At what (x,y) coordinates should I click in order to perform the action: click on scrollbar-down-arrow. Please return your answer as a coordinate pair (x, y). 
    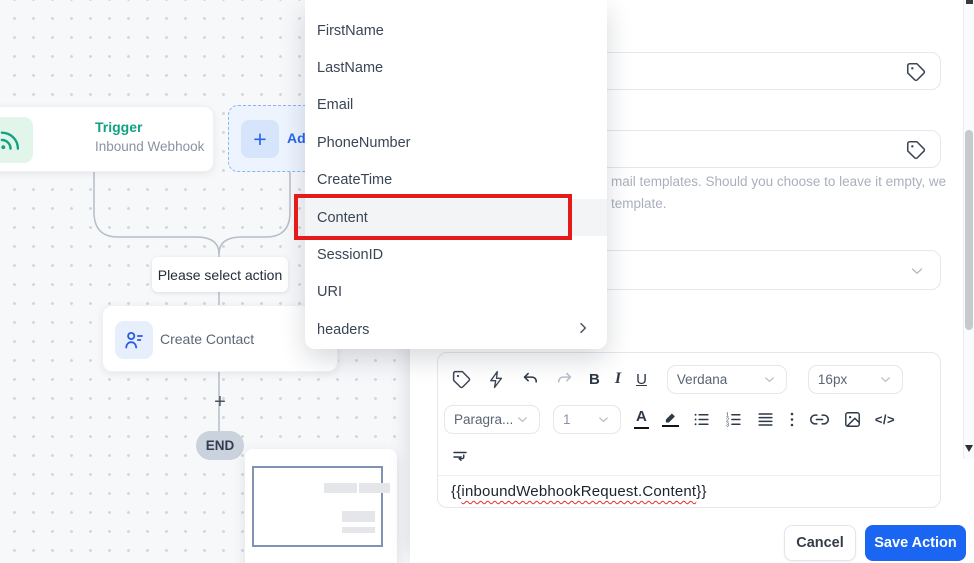
    Looking at the image, I should click on (969, 448).